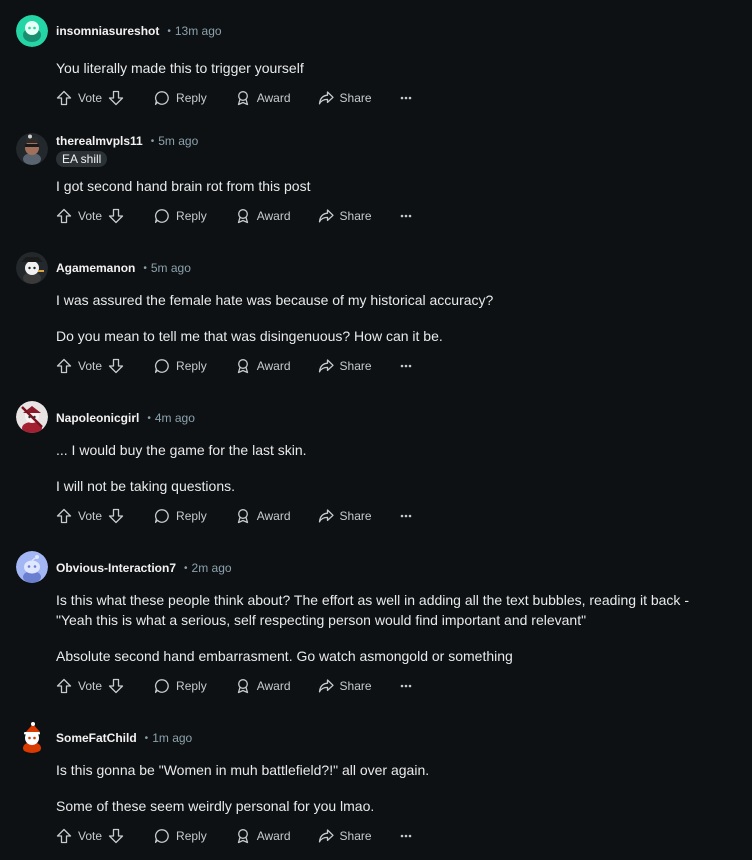 This screenshot has width=752, height=860. Describe the element at coordinates (99, 141) in the screenshot. I see `username: therealmvpls11` at that location.